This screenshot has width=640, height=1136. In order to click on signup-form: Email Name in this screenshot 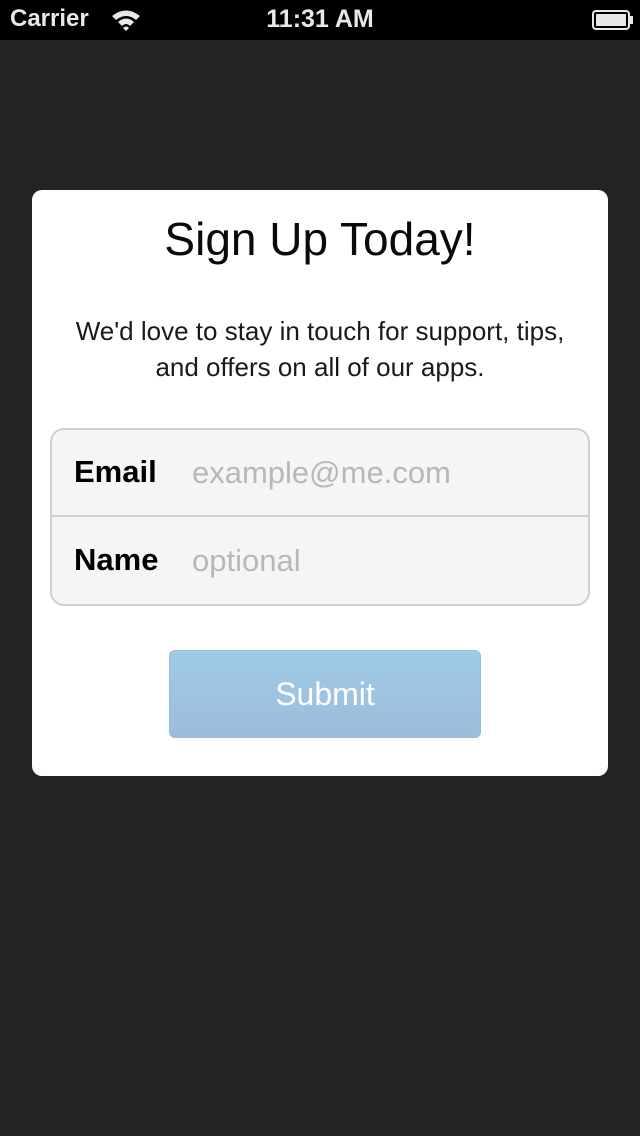, I will do `click(320, 517)`.